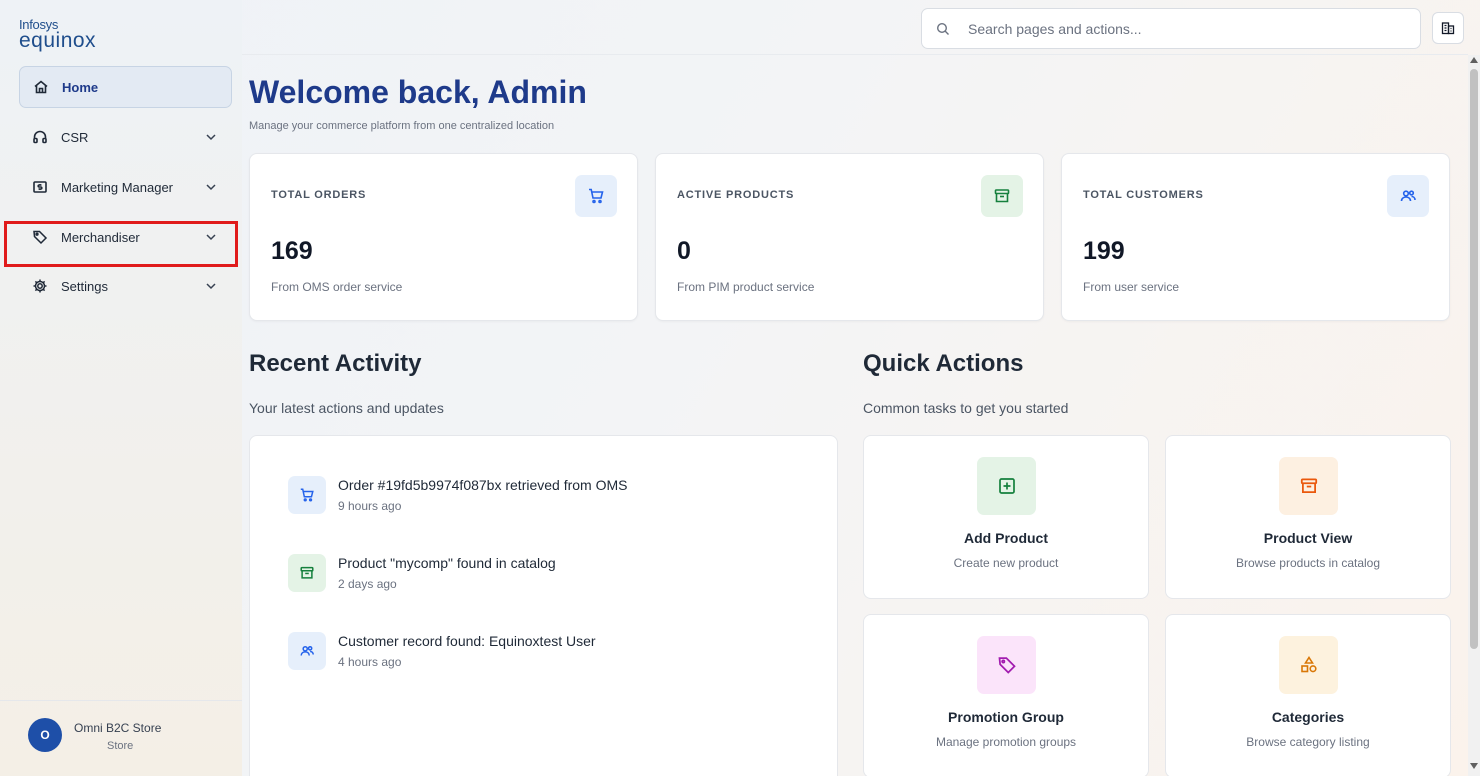 This screenshot has width=1480, height=776. I want to click on stat-value: 0, so click(684, 251).